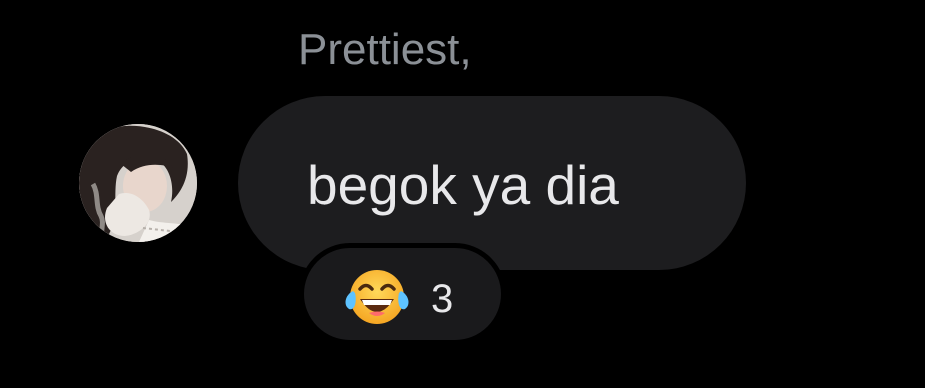 Image resolution: width=925 pixels, height=388 pixels. I want to click on sender-name: Prettiest,, so click(385, 49).